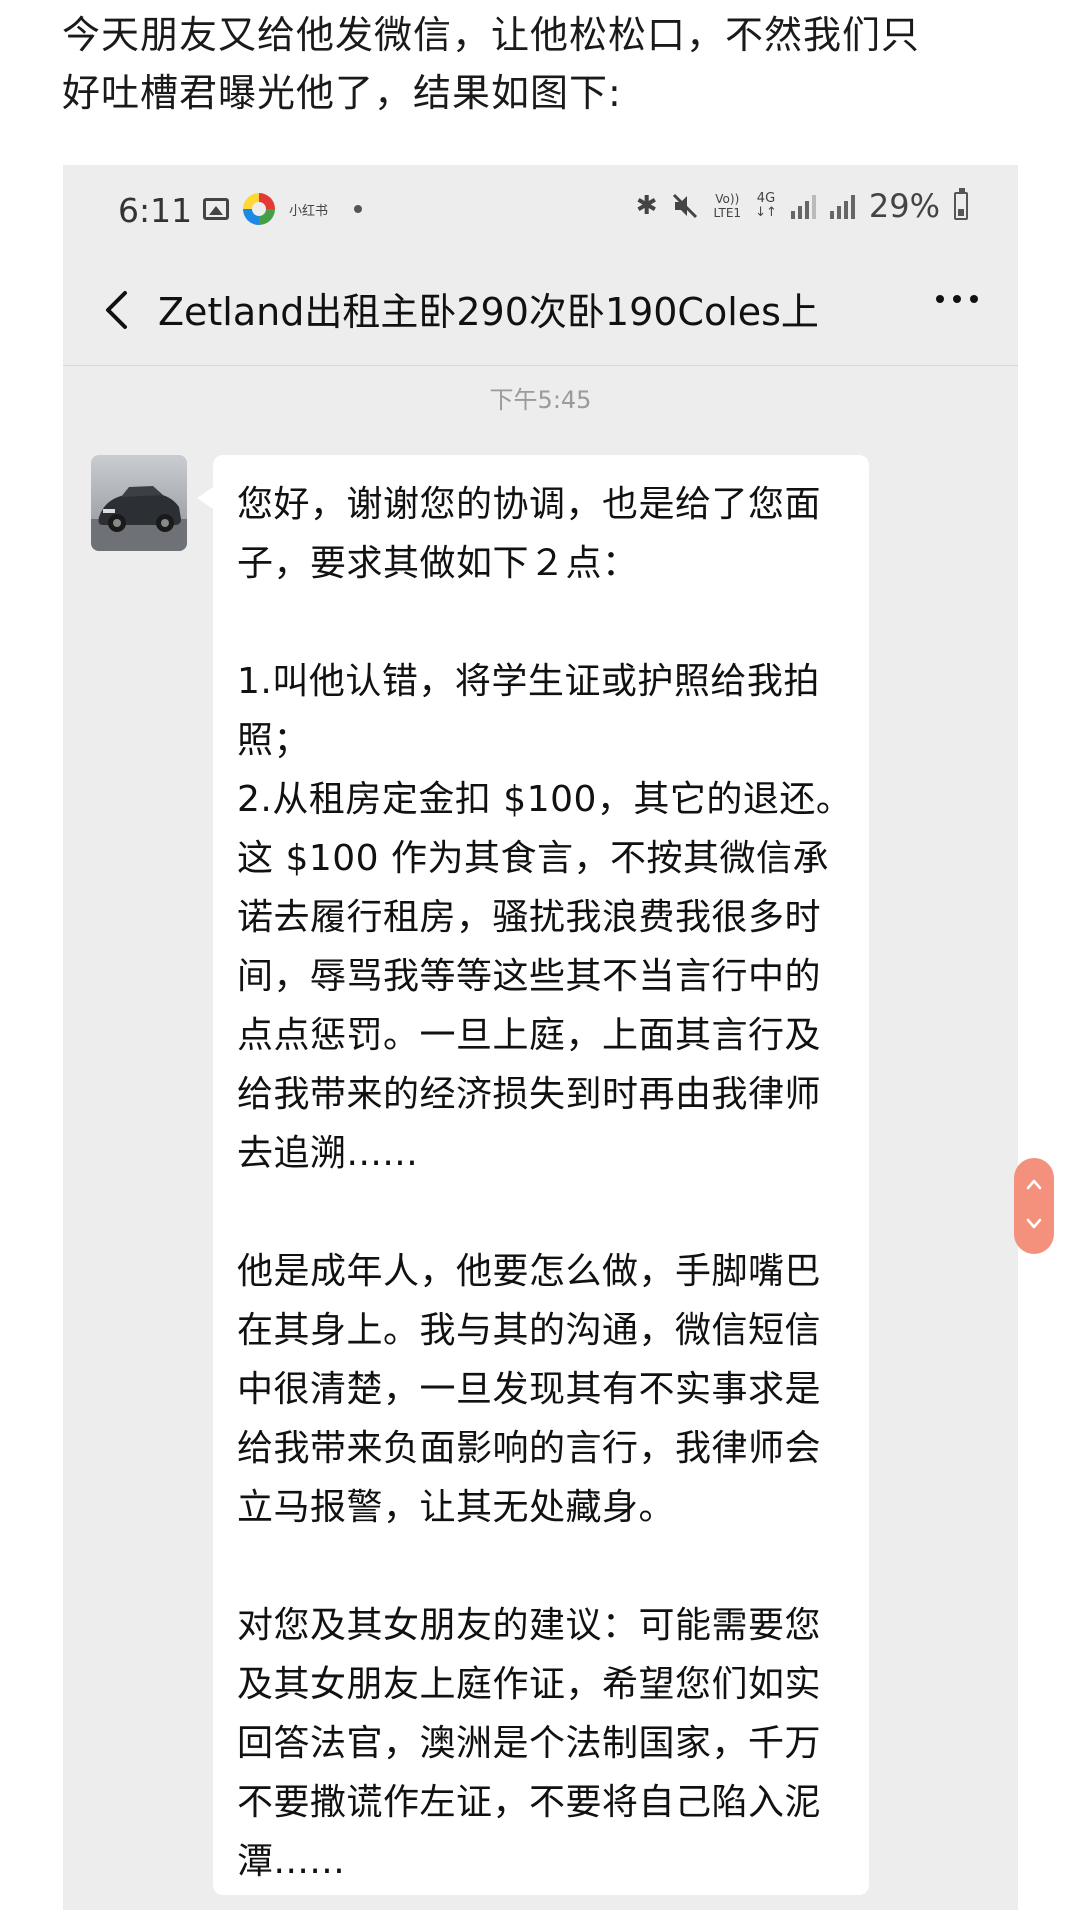 The width and height of the screenshot is (1080, 1910). I want to click on message-line: 这 $100 作为其食言，不按其微信承, so click(533, 858).